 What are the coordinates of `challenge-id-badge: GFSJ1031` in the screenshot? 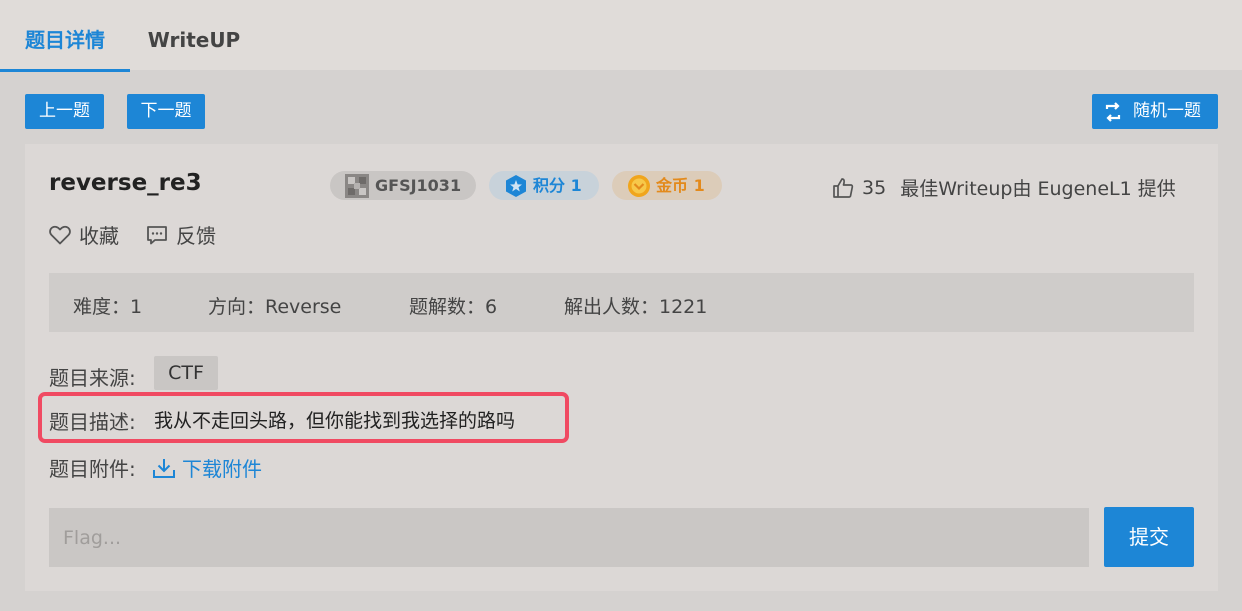 It's located at (403, 185).